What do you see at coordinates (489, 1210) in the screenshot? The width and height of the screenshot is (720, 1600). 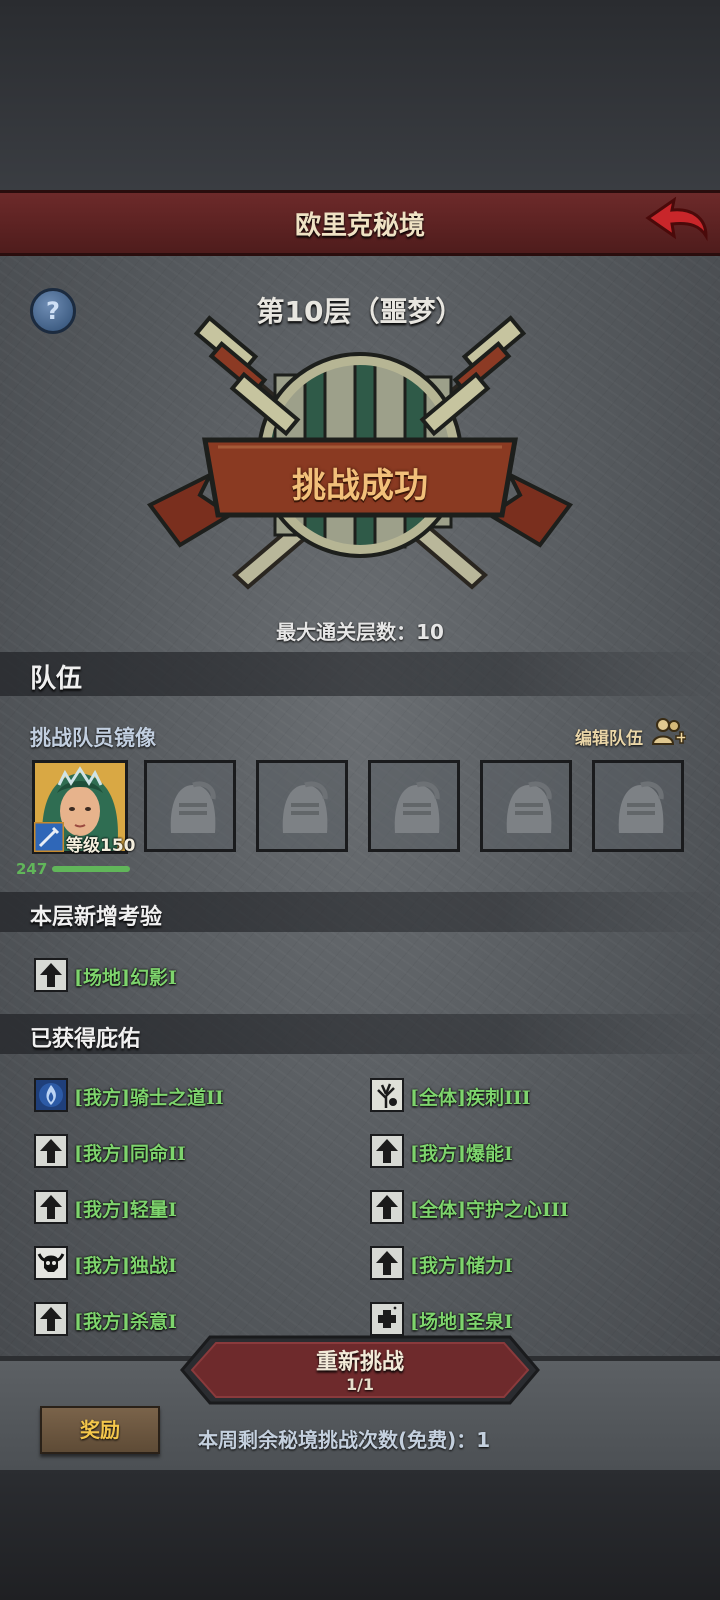 I see `blessing-label: [全体]守护之心III` at bounding box center [489, 1210].